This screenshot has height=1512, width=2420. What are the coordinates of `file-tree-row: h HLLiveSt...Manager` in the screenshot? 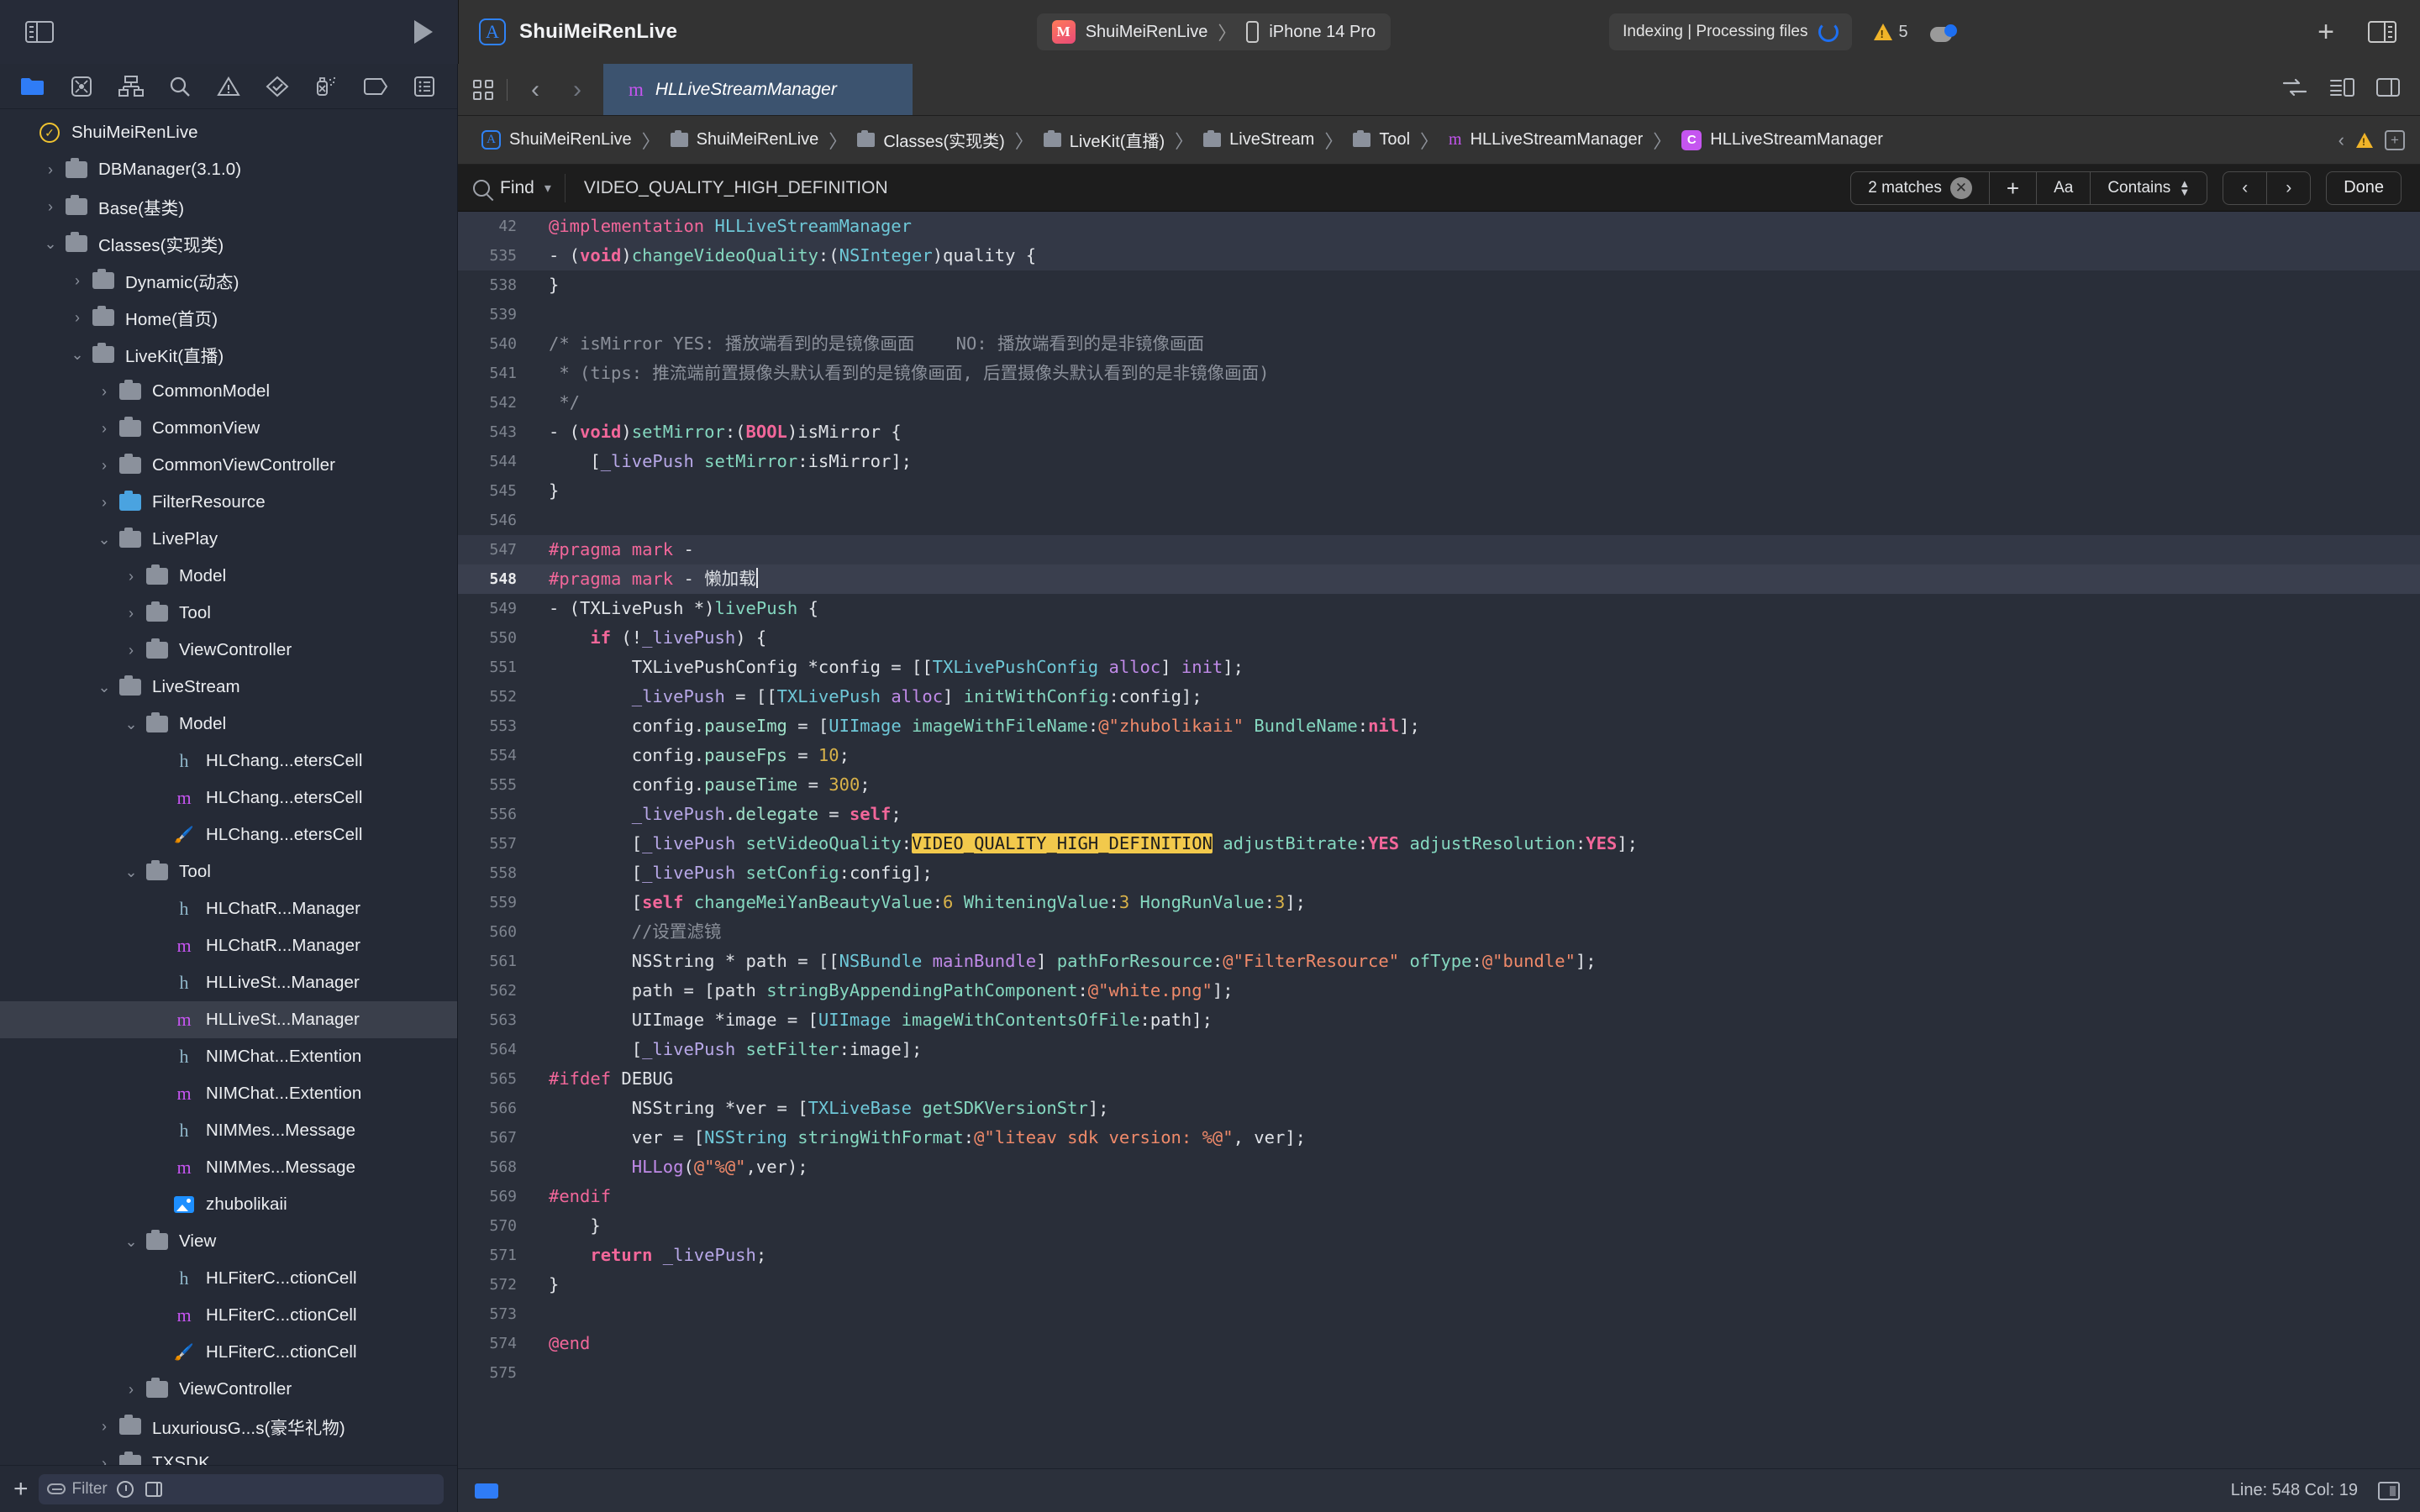 It's located at (228, 982).